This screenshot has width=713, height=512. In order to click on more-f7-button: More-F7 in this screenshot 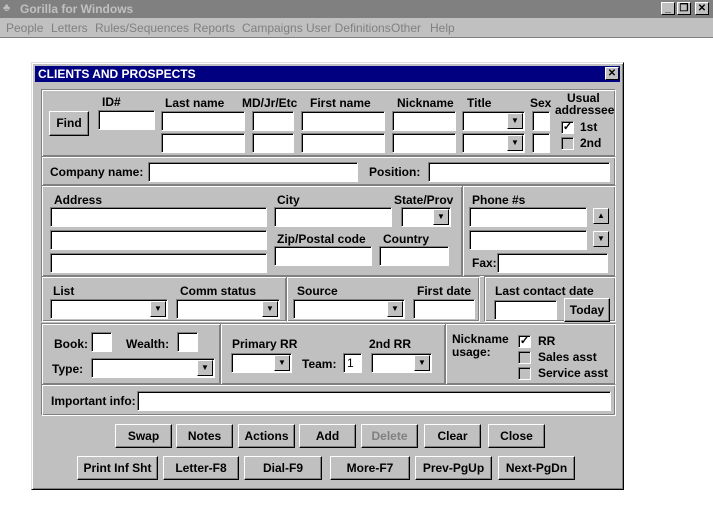, I will do `click(370, 468)`.